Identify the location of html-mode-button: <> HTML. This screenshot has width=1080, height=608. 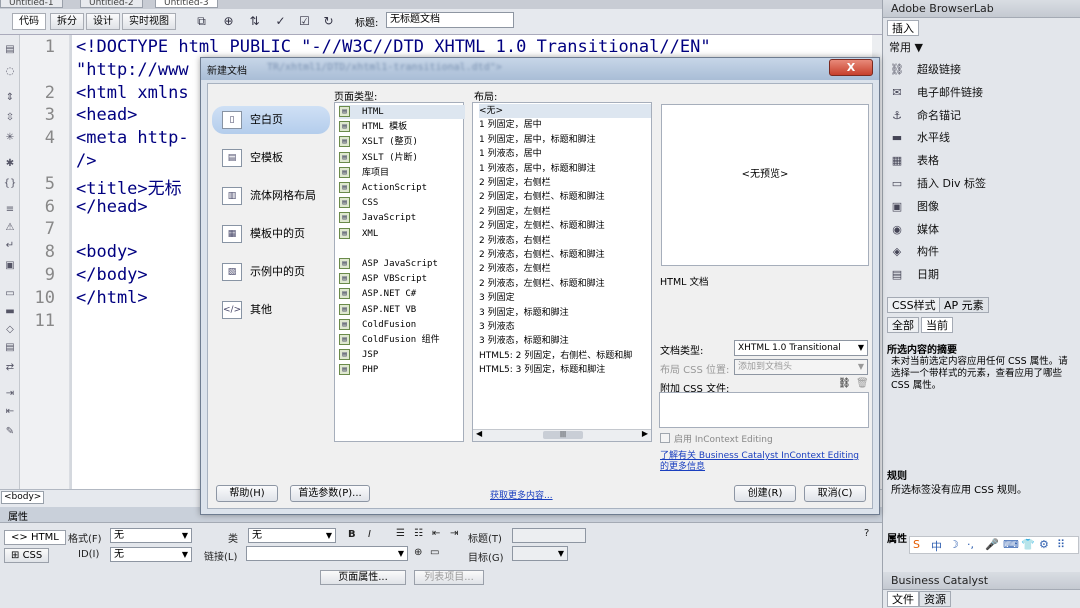
(35, 537).